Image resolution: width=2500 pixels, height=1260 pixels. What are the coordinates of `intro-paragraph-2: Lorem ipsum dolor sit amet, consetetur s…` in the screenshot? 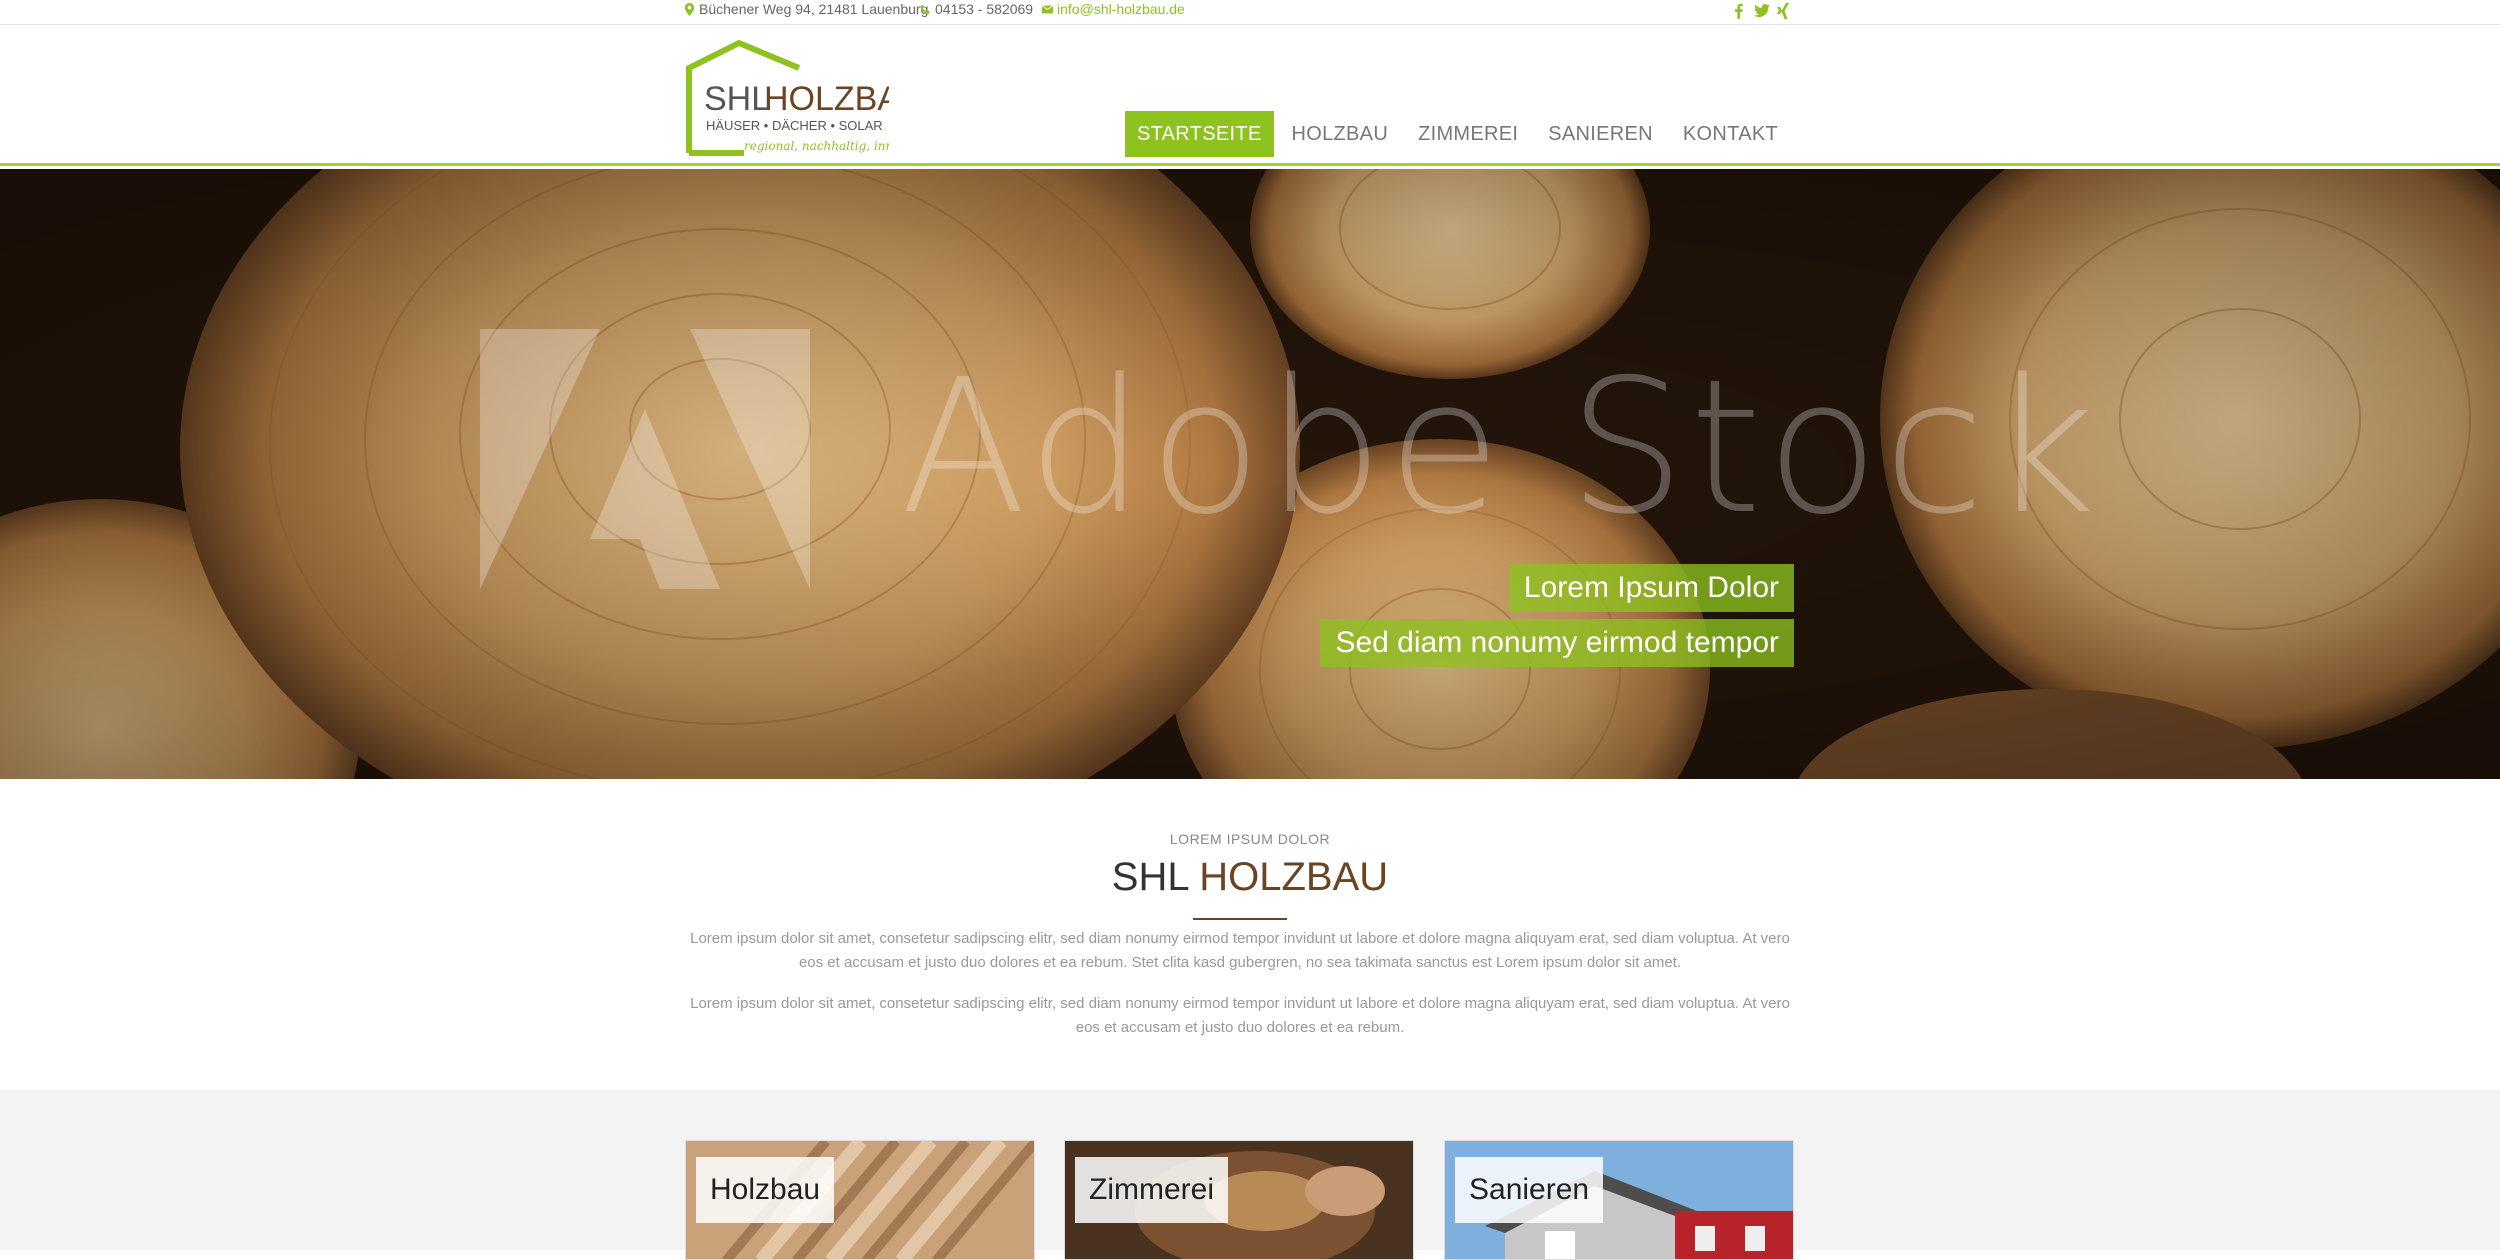 It's located at (1240, 1015).